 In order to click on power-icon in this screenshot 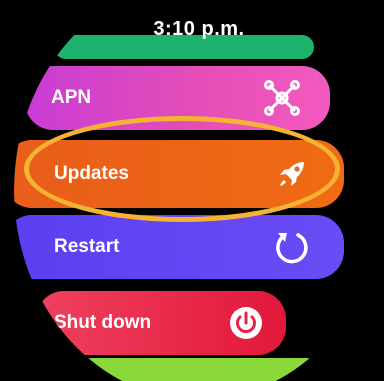, I will do `click(246, 323)`.